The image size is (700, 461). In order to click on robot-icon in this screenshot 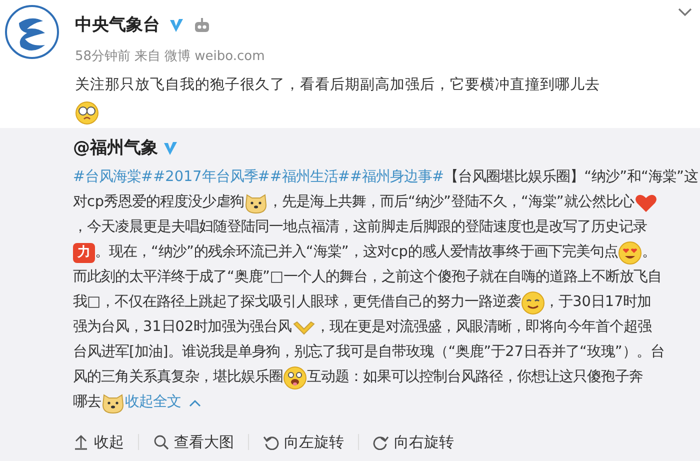, I will do `click(202, 25)`.